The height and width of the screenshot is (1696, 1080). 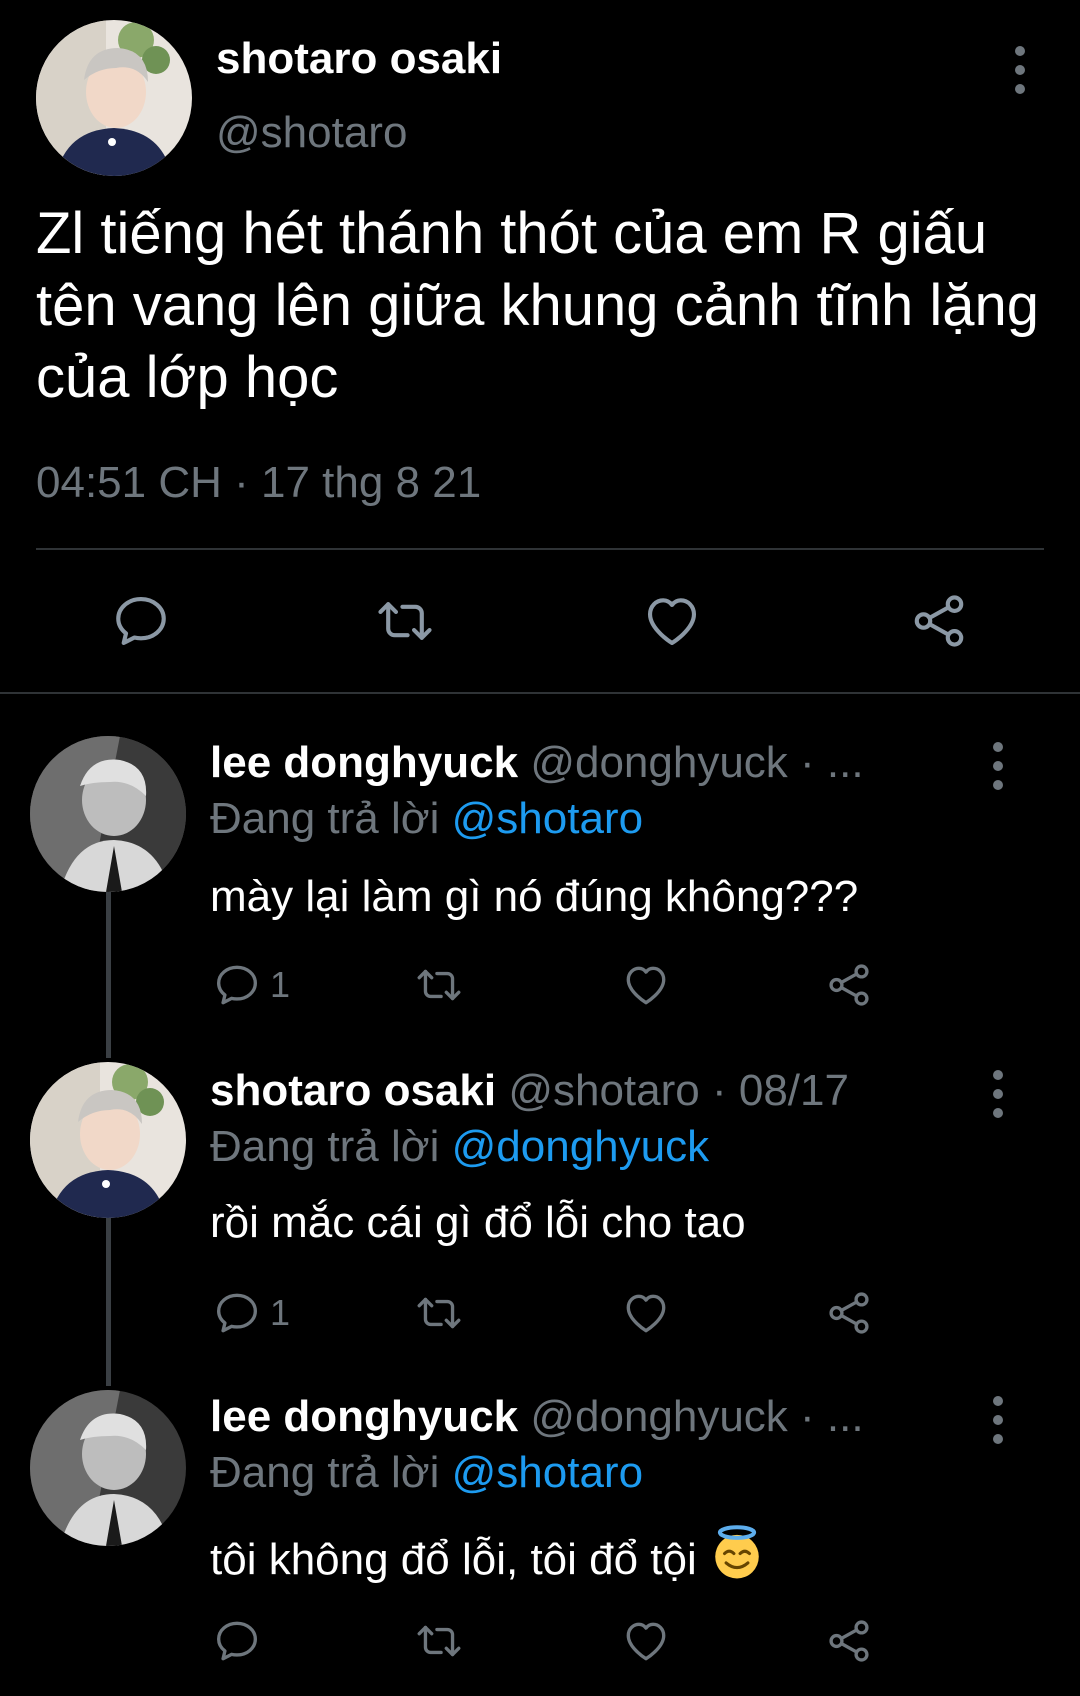 What do you see at coordinates (678, 1090) in the screenshot?
I see `reply-author-handle: @shotaro · 08/17` at bounding box center [678, 1090].